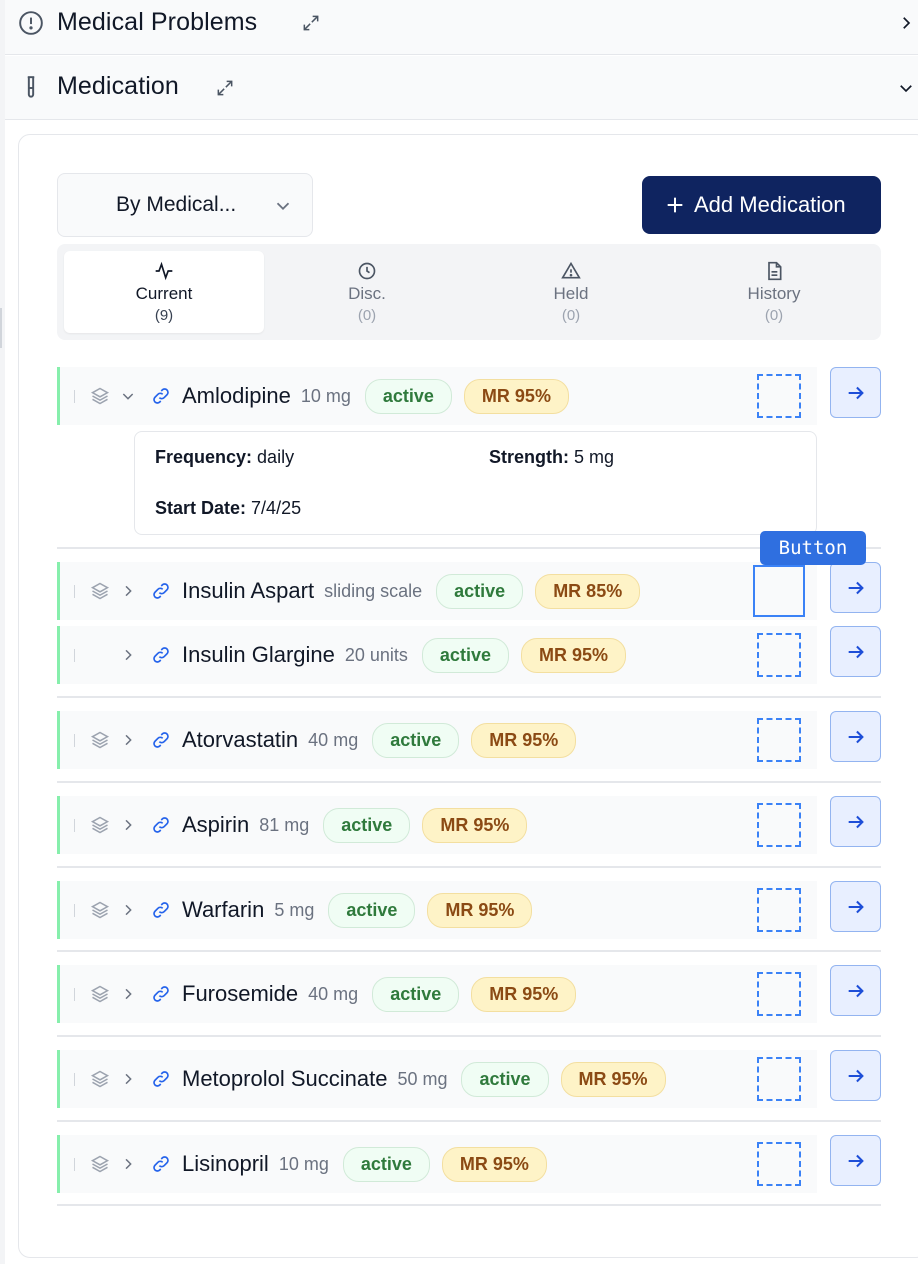 This screenshot has width=918, height=1264. What do you see at coordinates (355, 825) in the screenshot?
I see `medication-info: Aspirin 81 mg active MR 95%` at bounding box center [355, 825].